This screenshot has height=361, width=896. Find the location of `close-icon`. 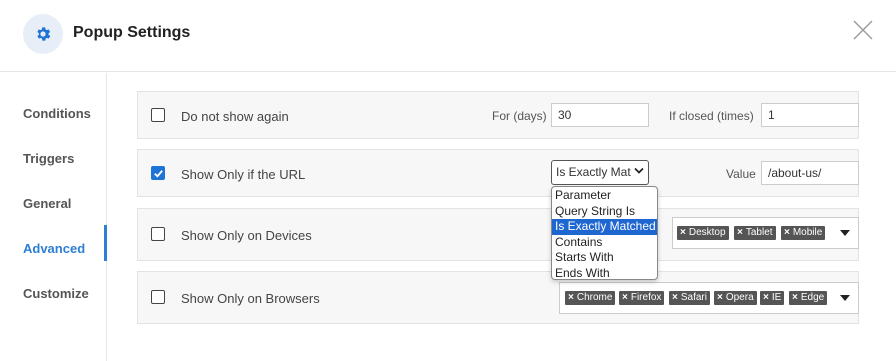

close-icon is located at coordinates (863, 30).